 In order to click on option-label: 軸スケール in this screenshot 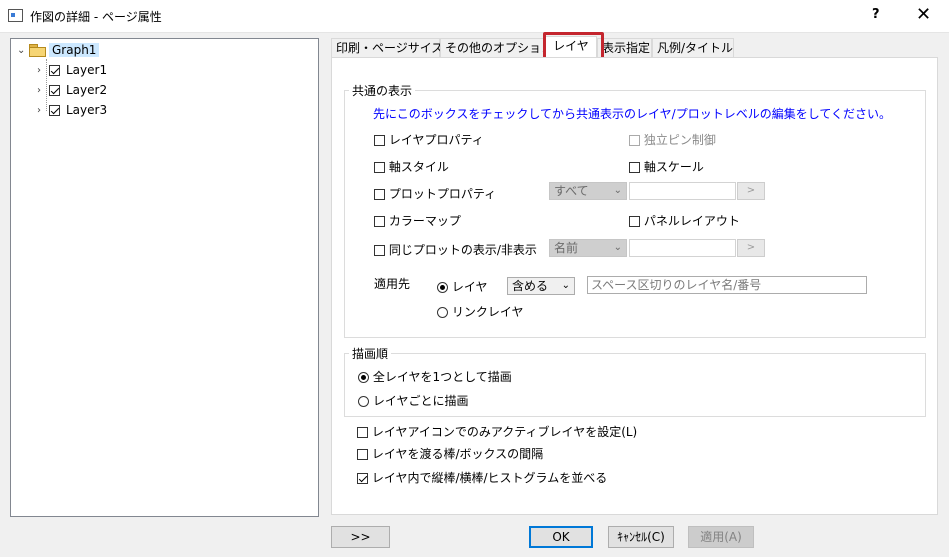, I will do `click(673, 167)`.